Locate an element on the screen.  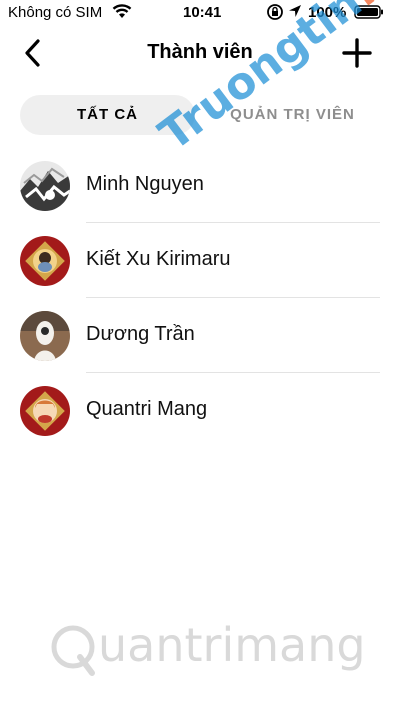
location-arrow-icon is located at coordinates (295, 13).